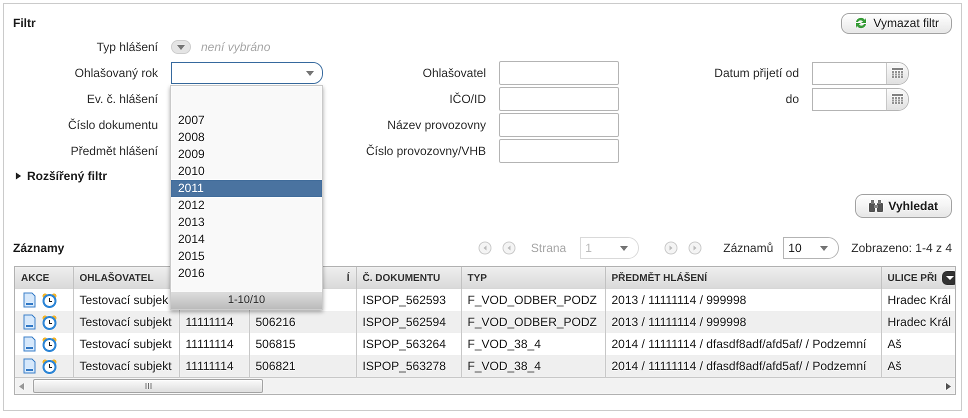 This screenshot has height=418, width=968. Describe the element at coordinates (896, 23) in the screenshot. I see `clear-filter-button: Vymazat filtr` at that location.